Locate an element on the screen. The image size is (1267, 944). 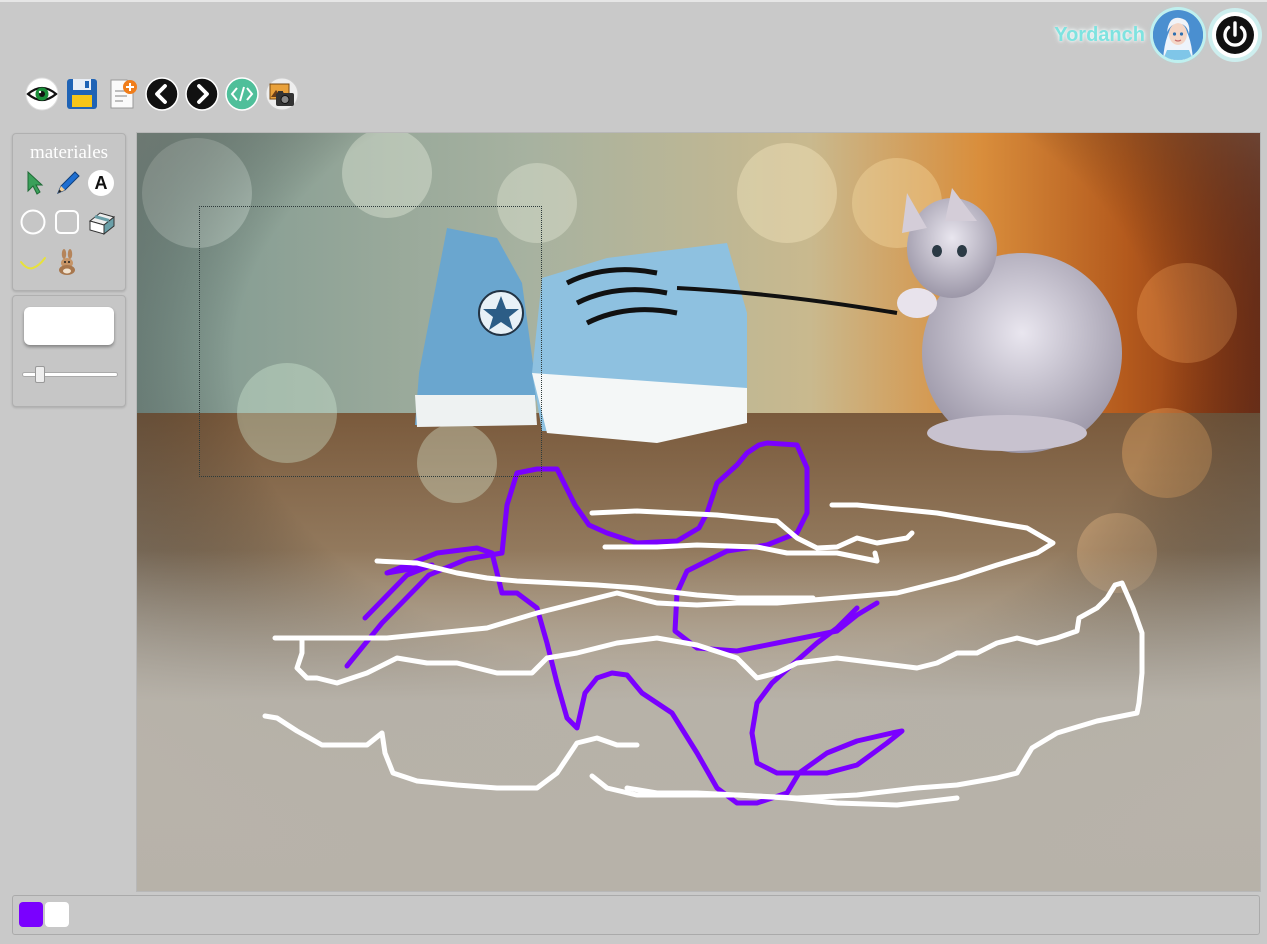
top-border is located at coordinates (633, 1).